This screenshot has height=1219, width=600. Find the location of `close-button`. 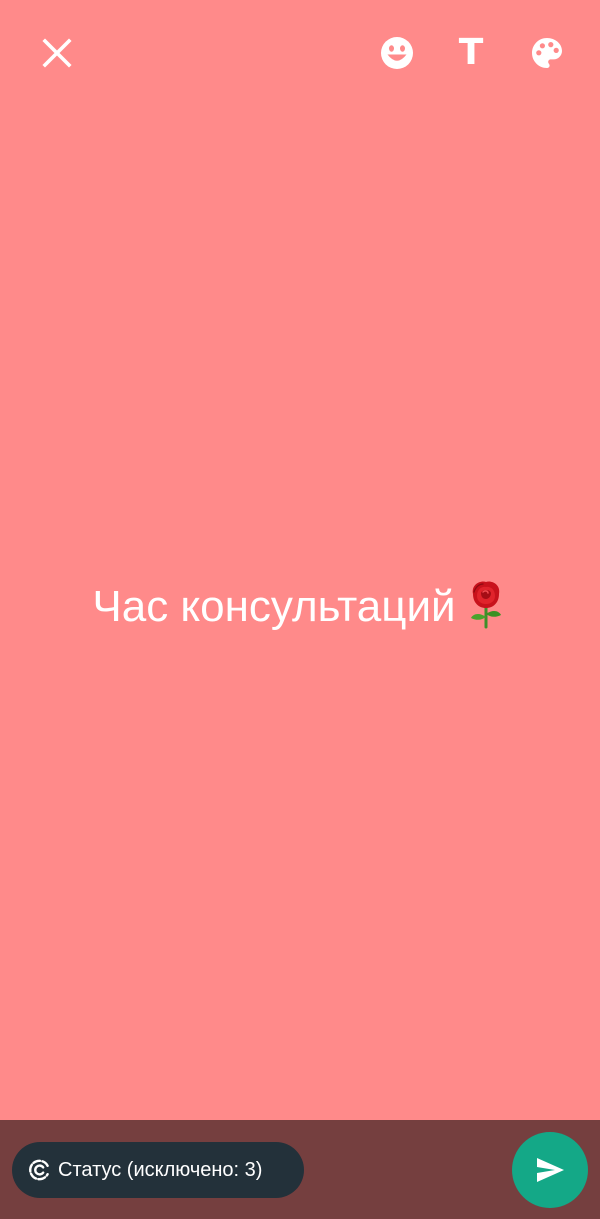

close-button is located at coordinates (57, 53).